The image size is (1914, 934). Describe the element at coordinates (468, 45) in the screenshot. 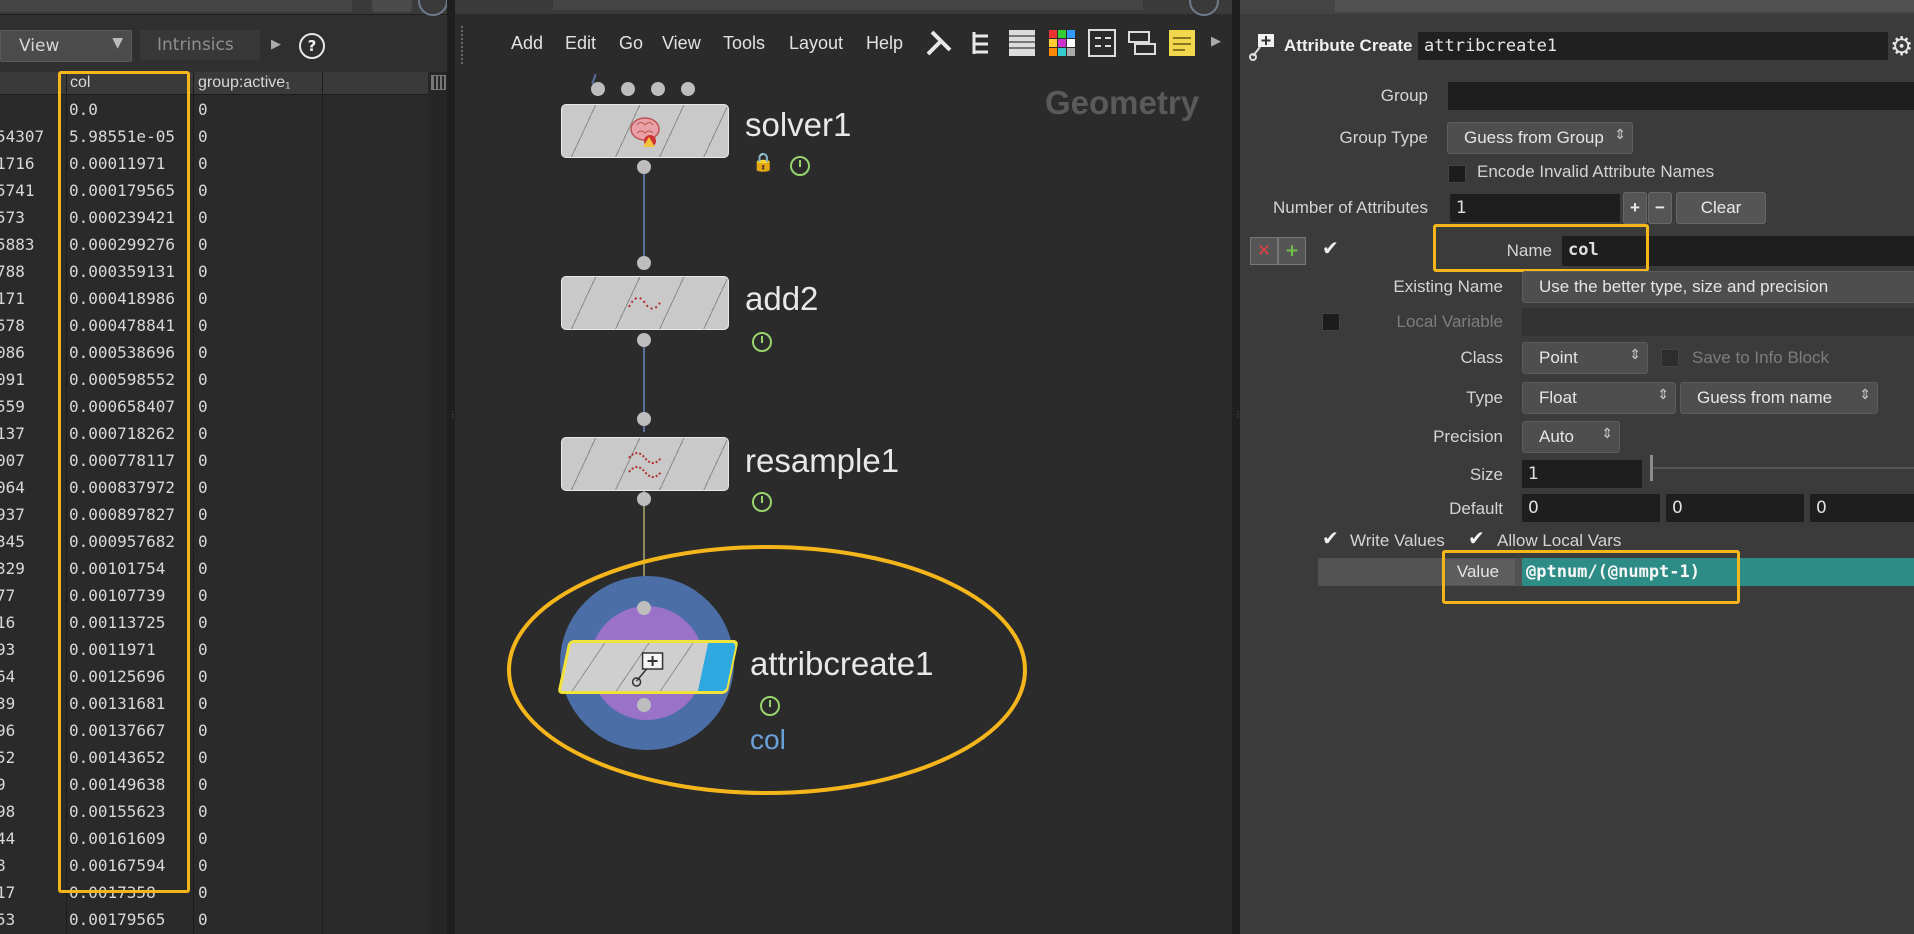

I see `menubar-grip` at that location.